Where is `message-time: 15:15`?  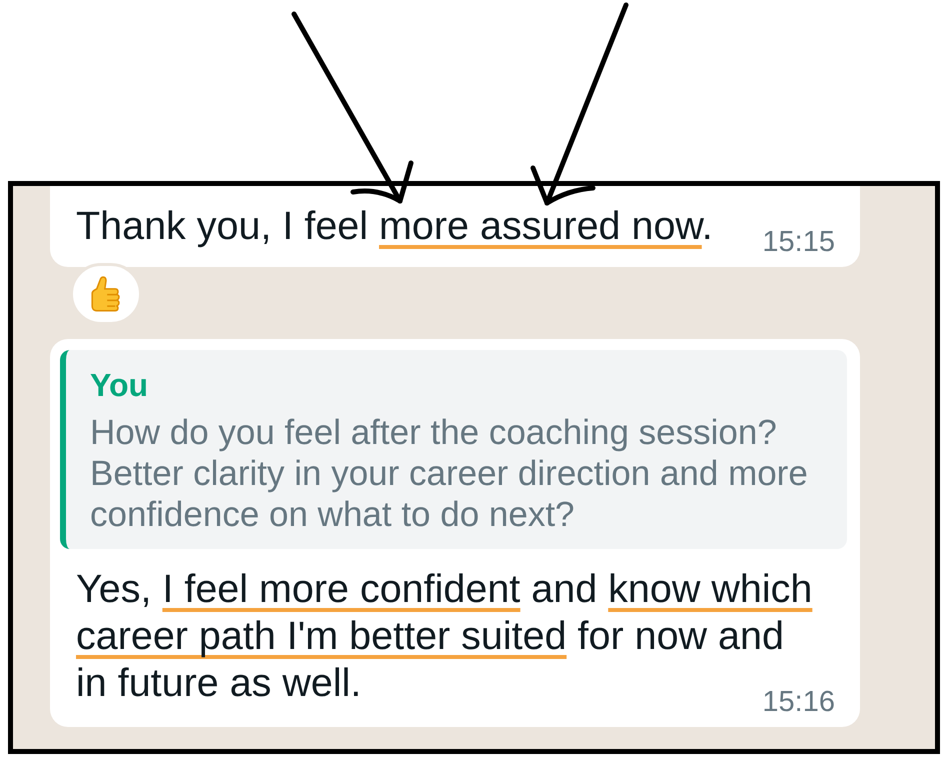
message-time: 15:15 is located at coordinates (798, 242).